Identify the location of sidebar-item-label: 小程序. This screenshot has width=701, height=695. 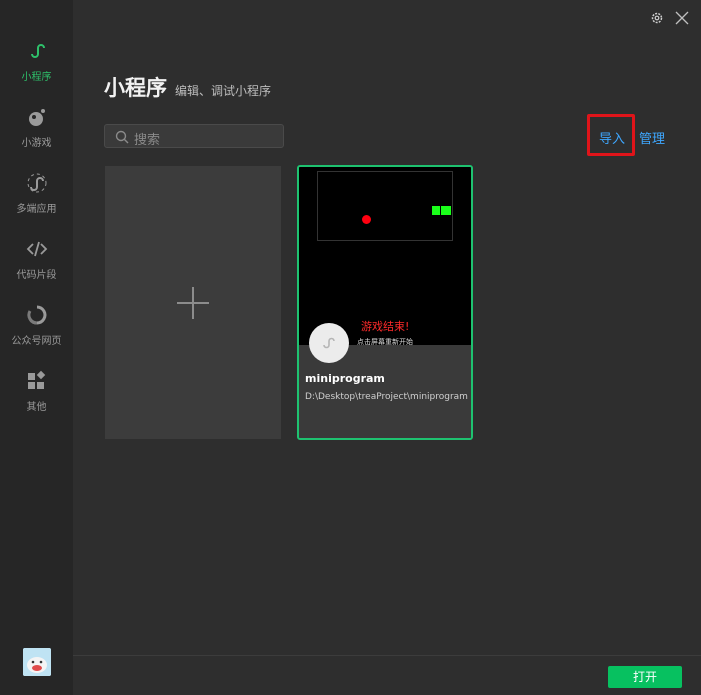
(36, 77).